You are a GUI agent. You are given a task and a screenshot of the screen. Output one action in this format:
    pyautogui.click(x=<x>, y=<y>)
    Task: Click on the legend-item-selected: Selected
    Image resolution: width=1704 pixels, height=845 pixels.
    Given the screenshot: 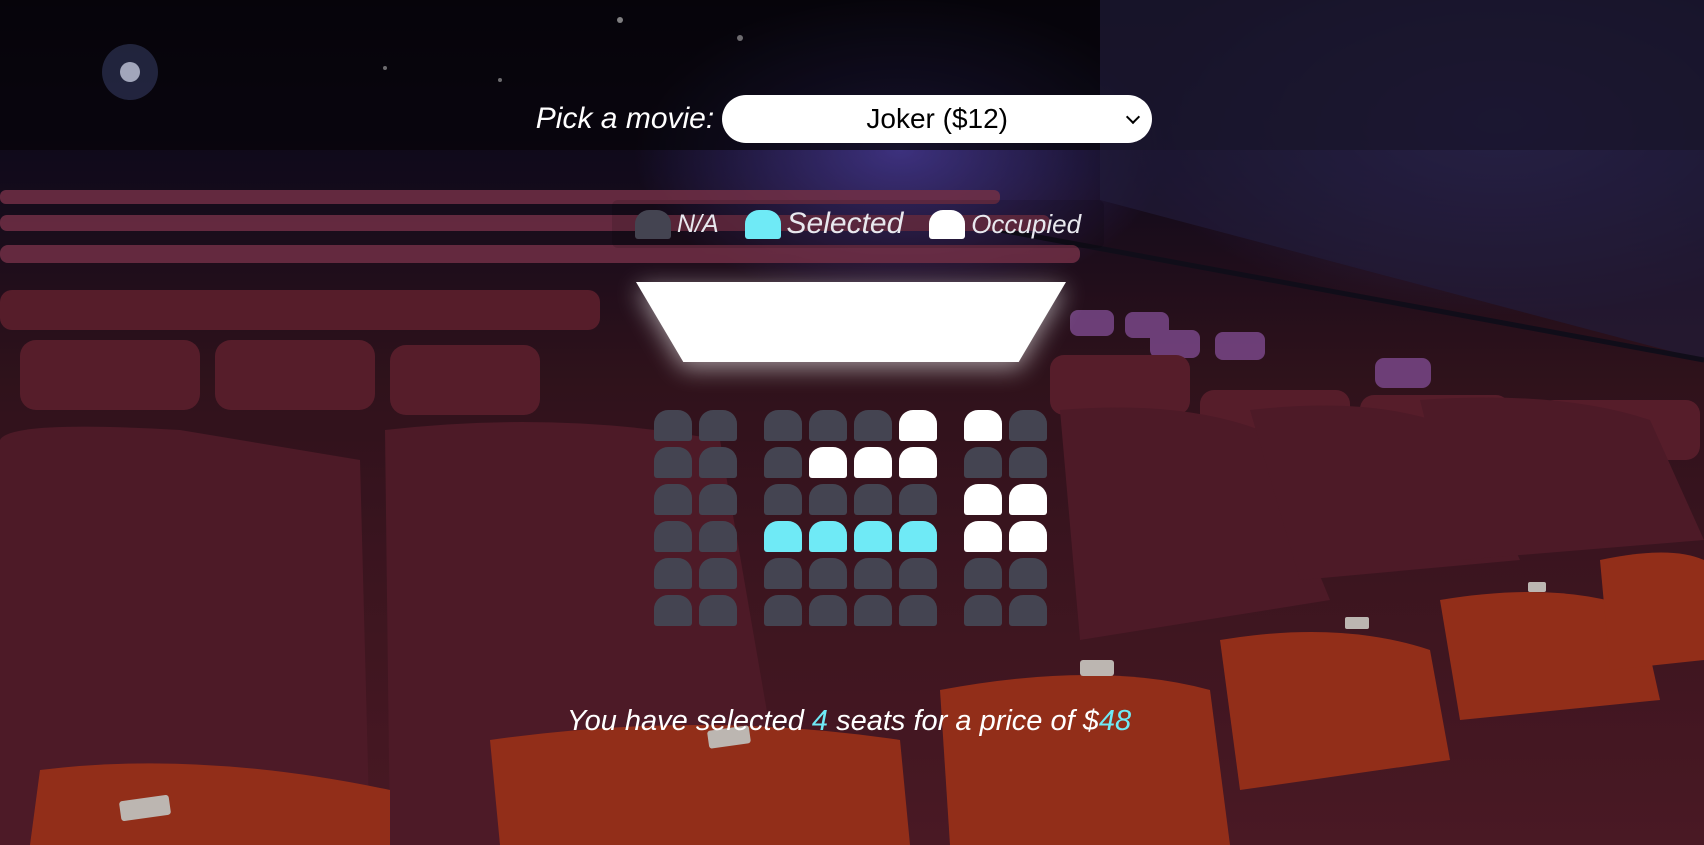 What is the action you would take?
    pyautogui.click(x=824, y=224)
    